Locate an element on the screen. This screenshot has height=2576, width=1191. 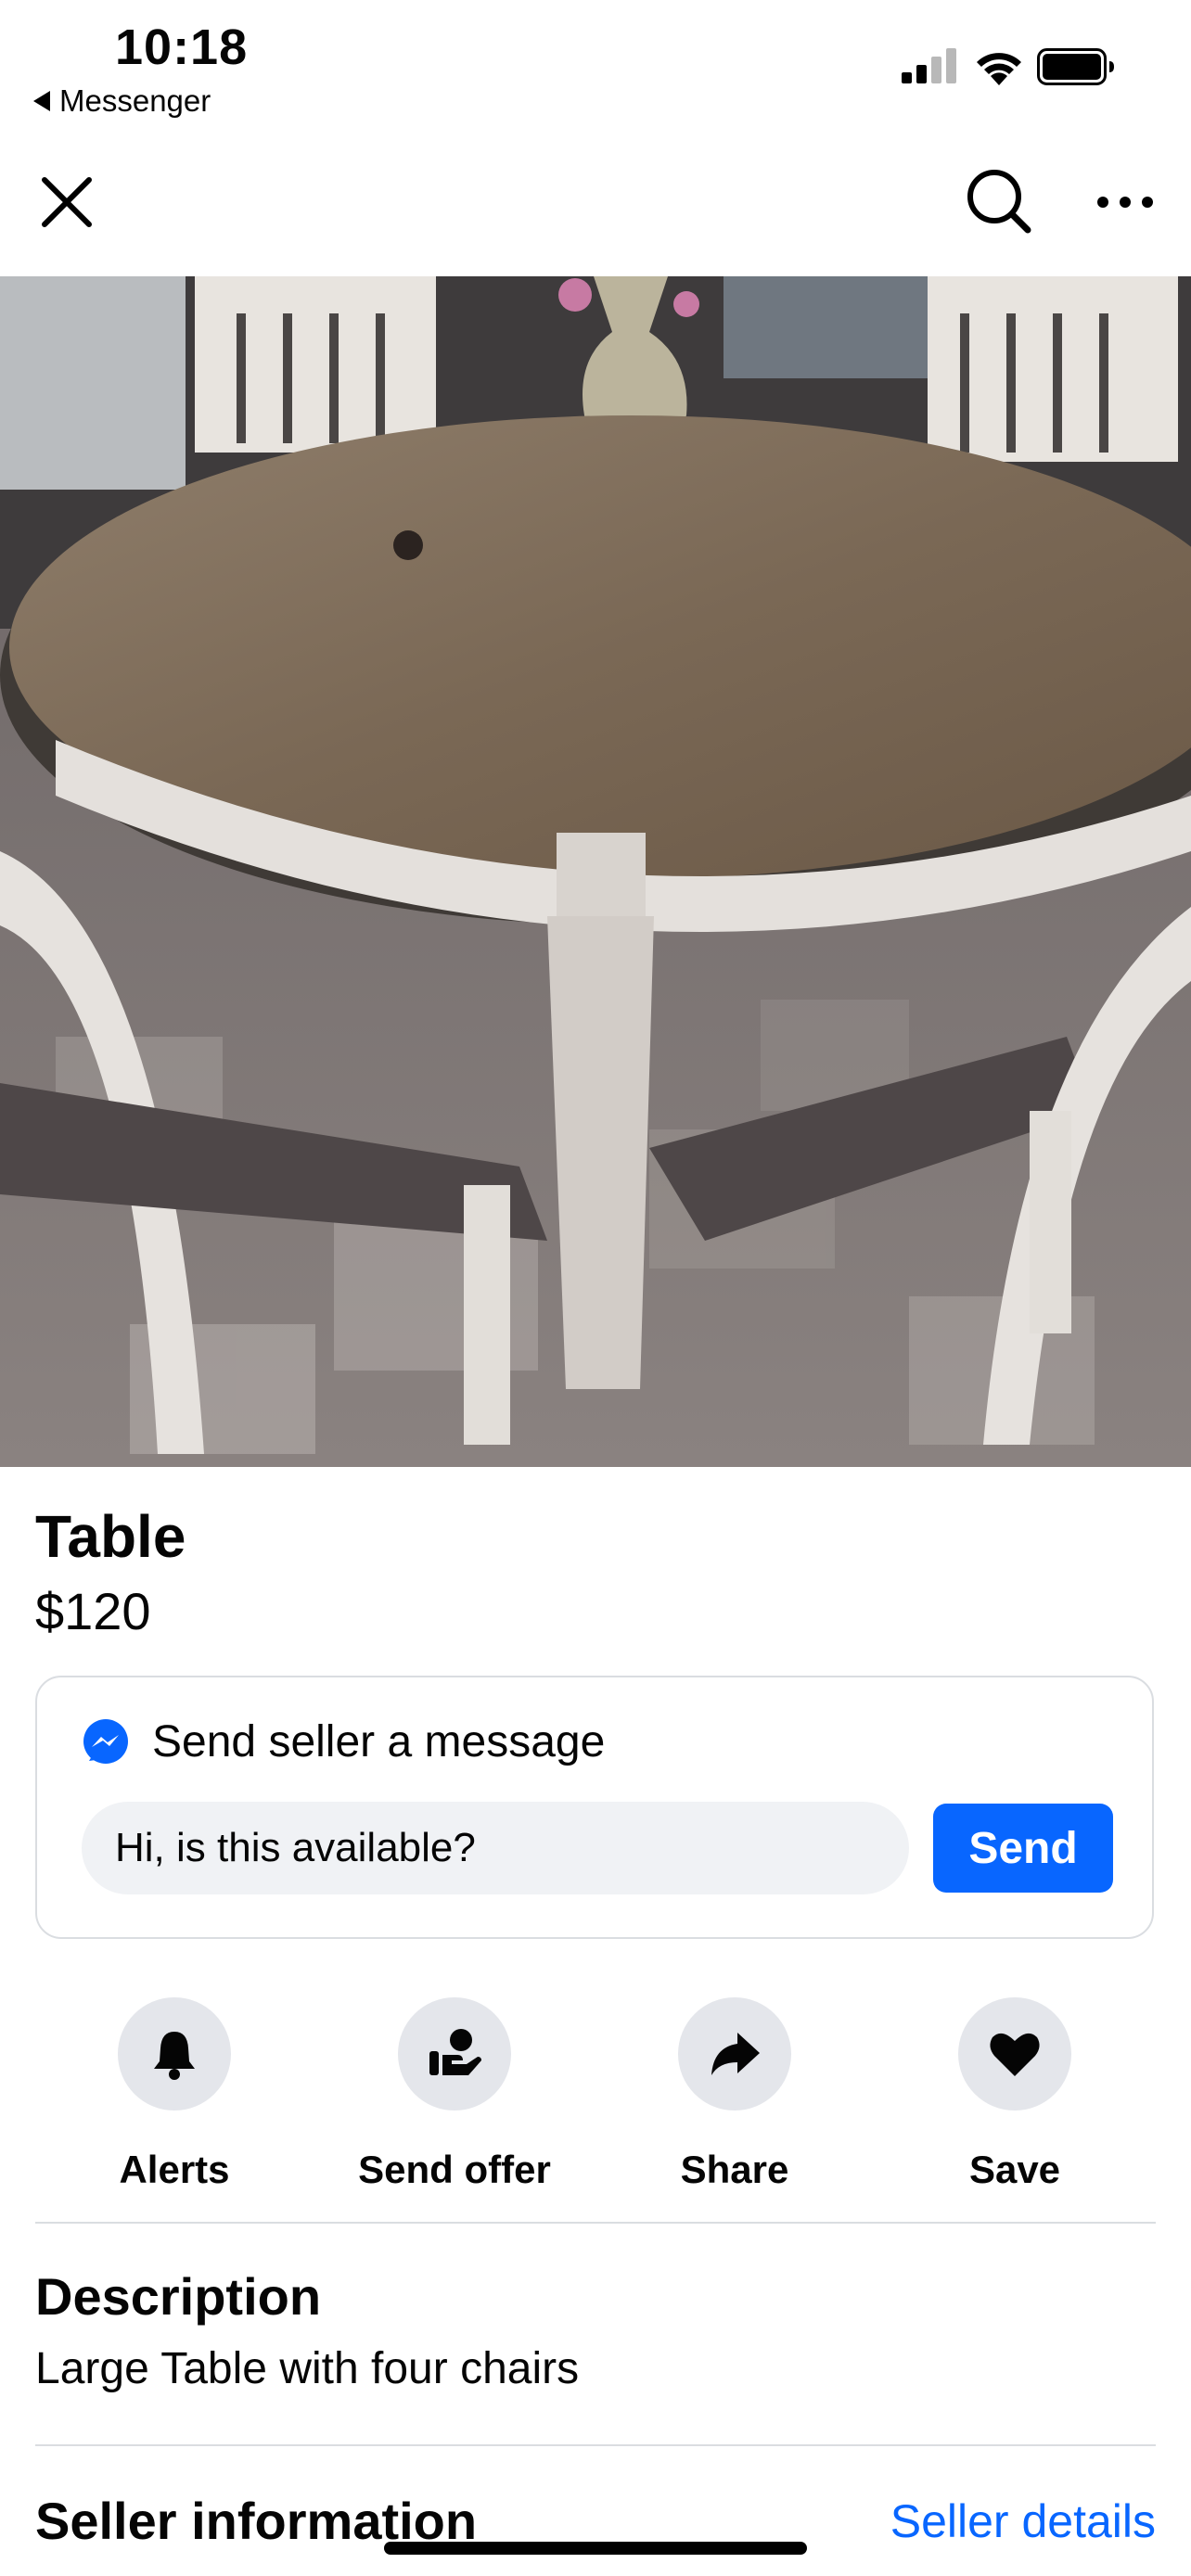
save-action: Save is located at coordinates (1014, 2094).